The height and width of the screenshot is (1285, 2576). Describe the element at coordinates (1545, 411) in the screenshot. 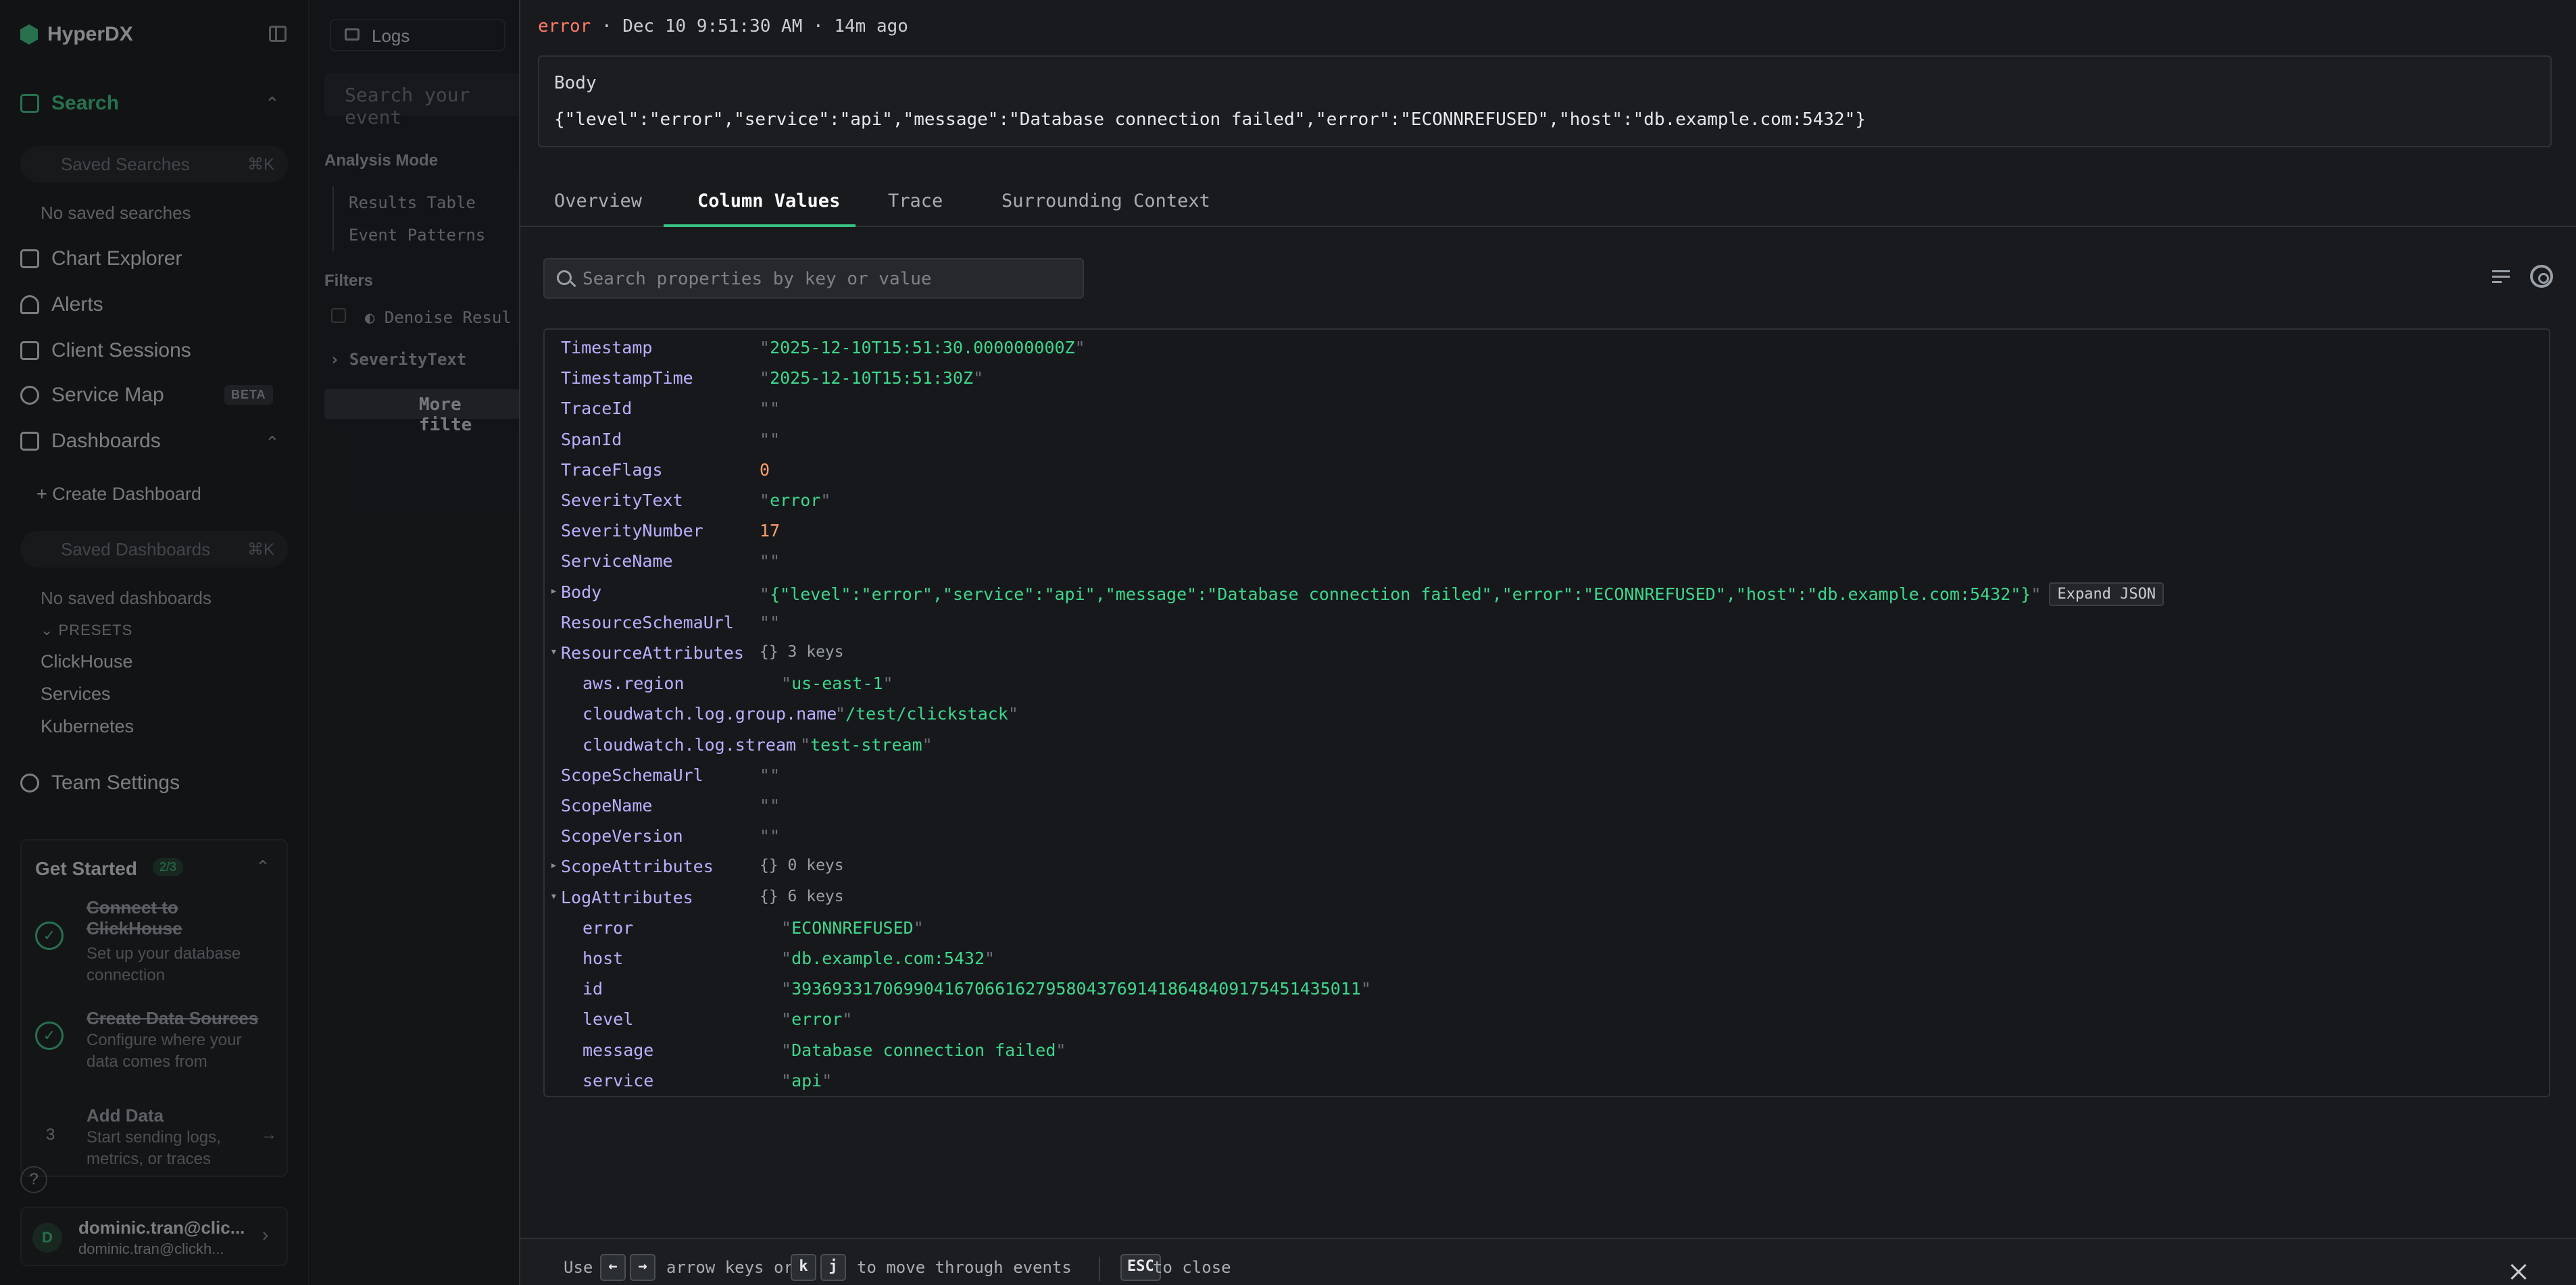

I see `table-row: TraceId ""` at that location.